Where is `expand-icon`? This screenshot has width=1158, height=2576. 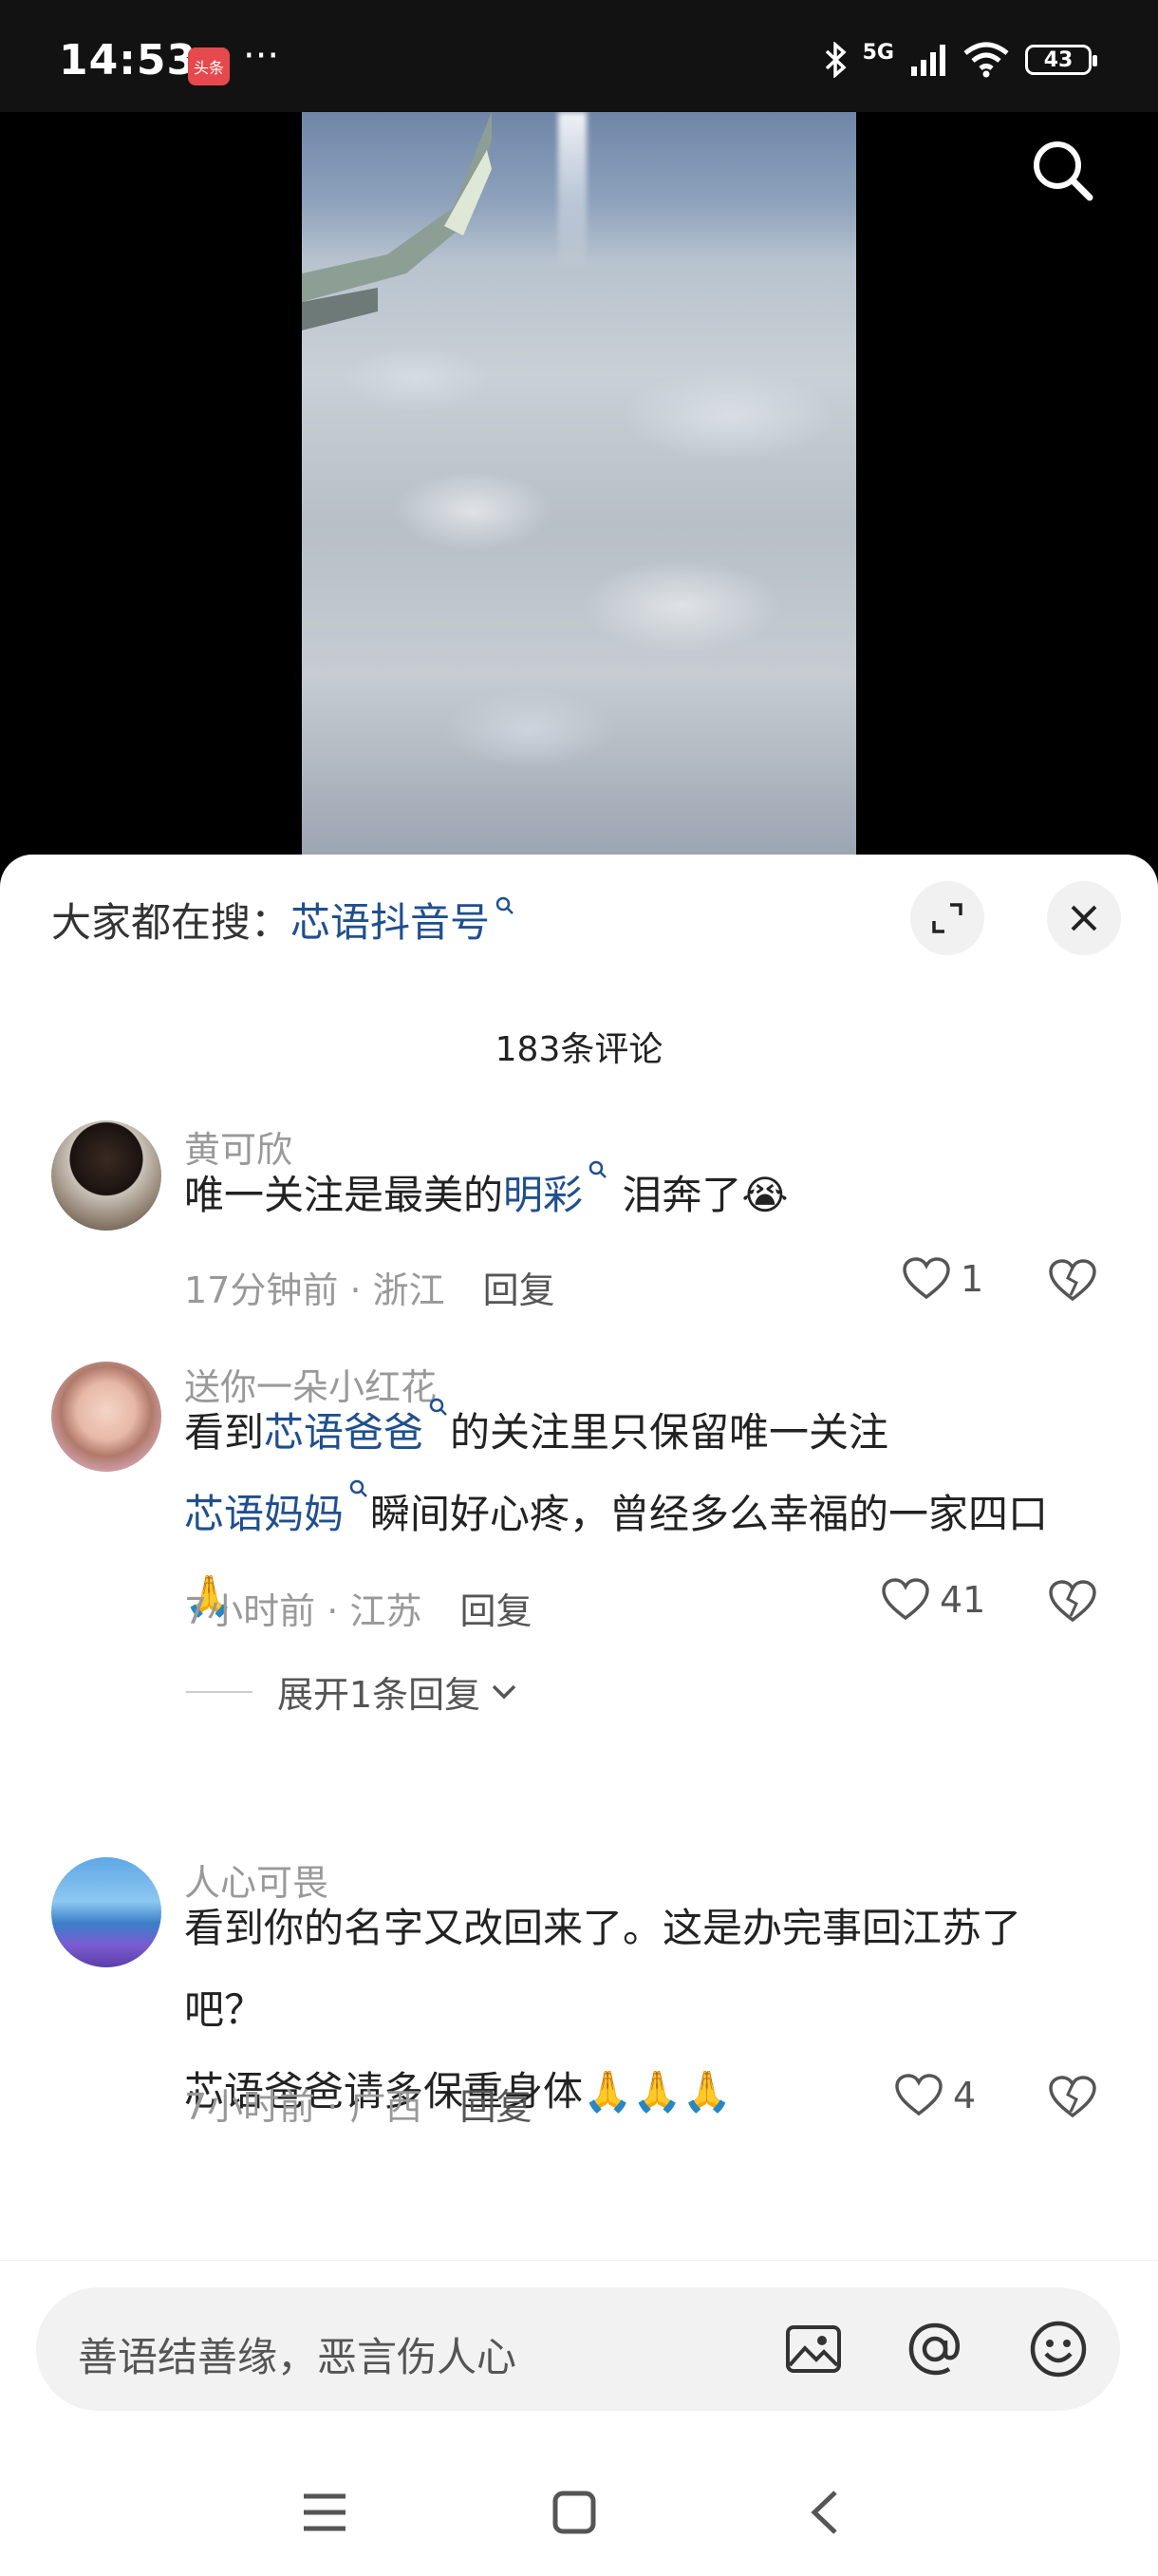 expand-icon is located at coordinates (947, 918).